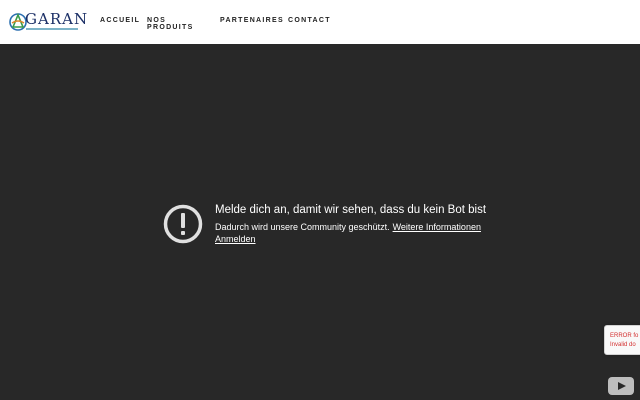 Image resolution: width=640 pixels, height=400 pixels. I want to click on nav-item-contact: CONTACT, so click(309, 24).